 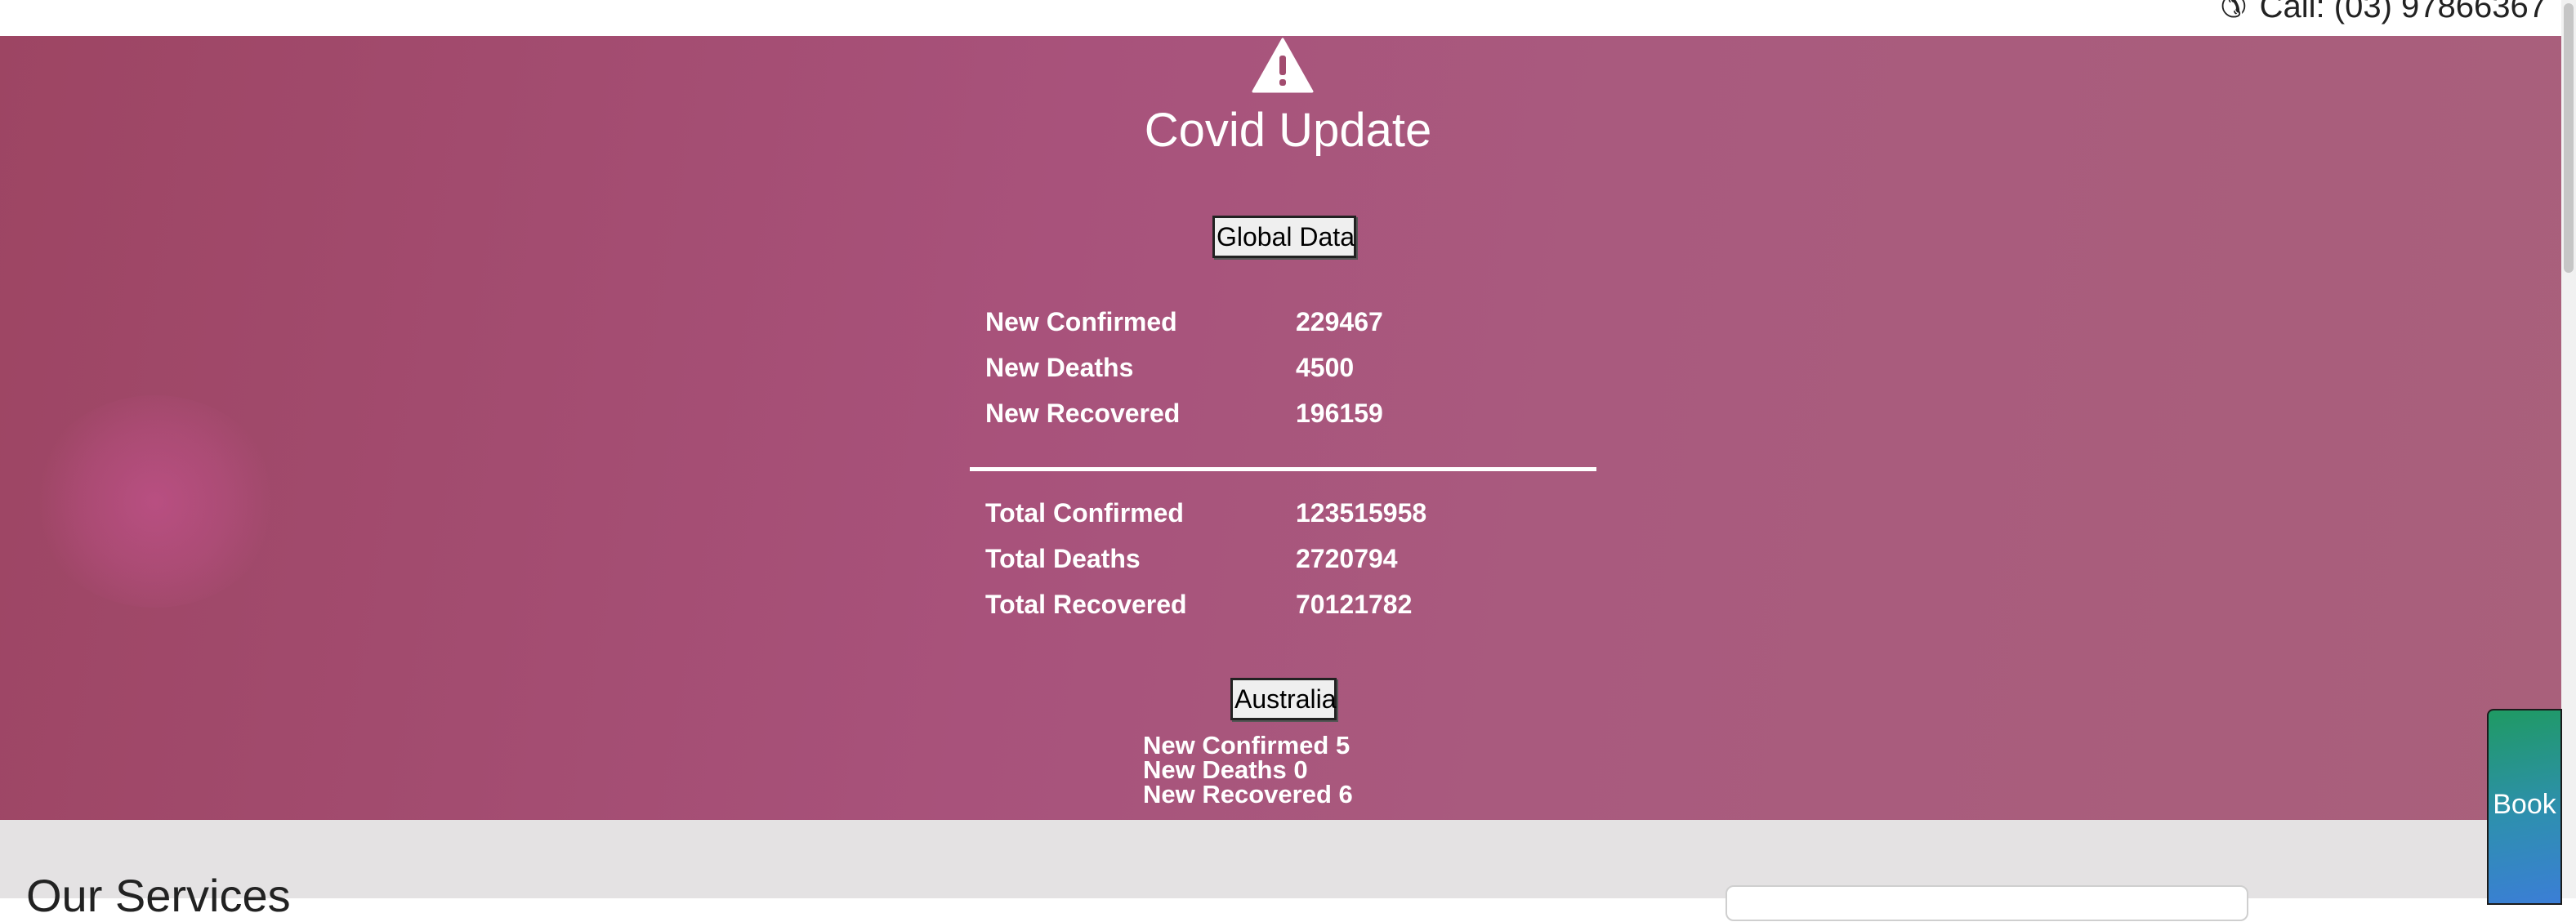 What do you see at coordinates (159, 895) in the screenshot?
I see `services-title: Our Services` at bounding box center [159, 895].